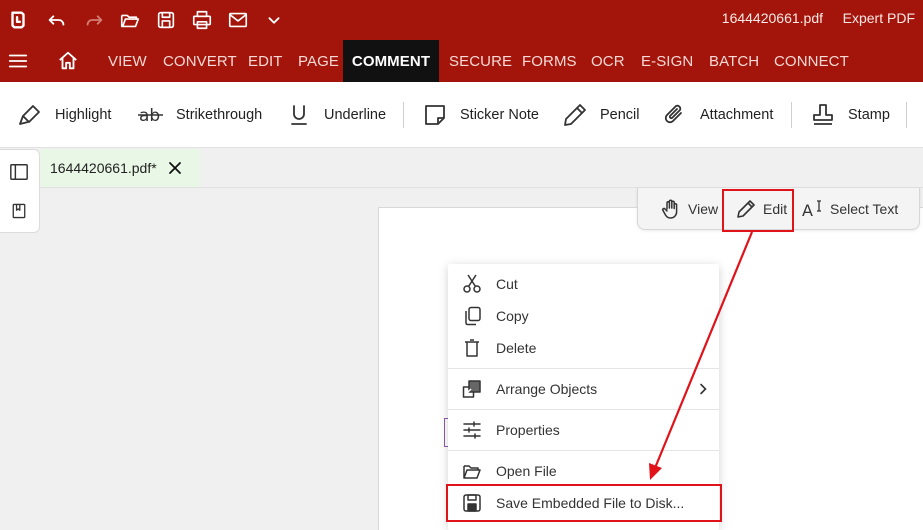 The image size is (923, 530). What do you see at coordinates (758, 210) in the screenshot?
I see `annotation-edit-highlight` at bounding box center [758, 210].